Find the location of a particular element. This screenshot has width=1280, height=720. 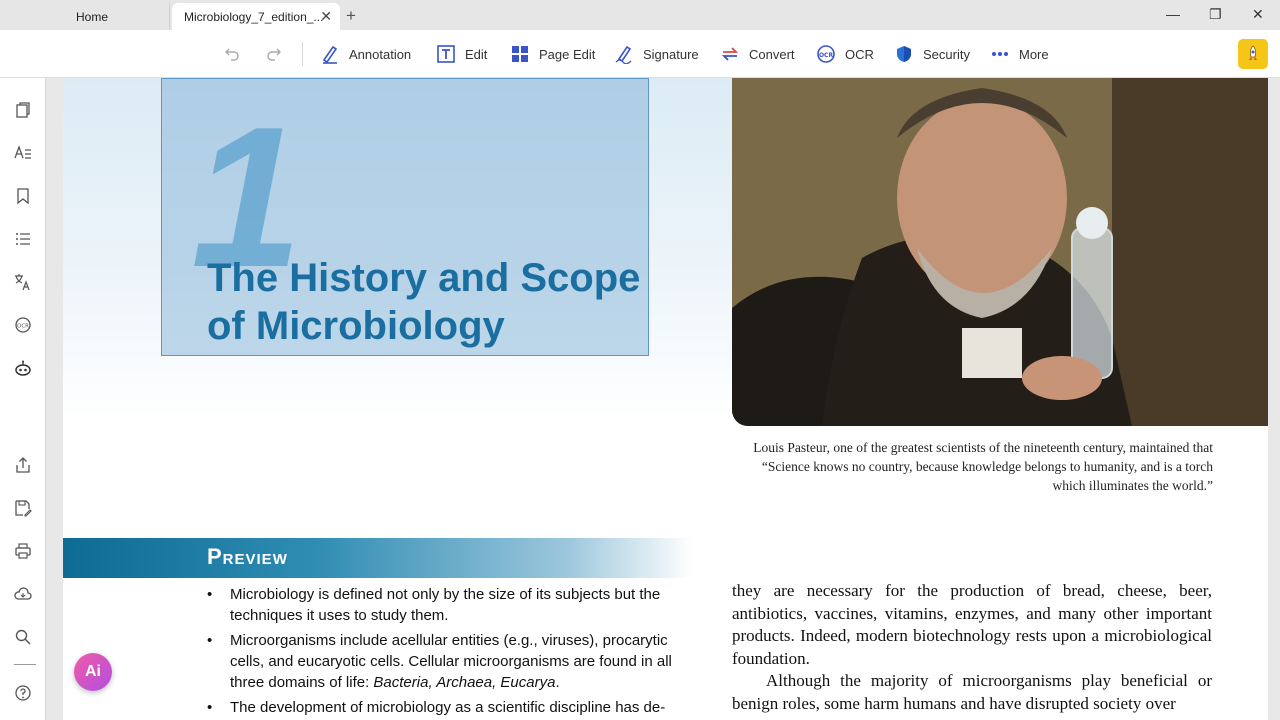

text-edit-icon is located at coordinates (446, 54).